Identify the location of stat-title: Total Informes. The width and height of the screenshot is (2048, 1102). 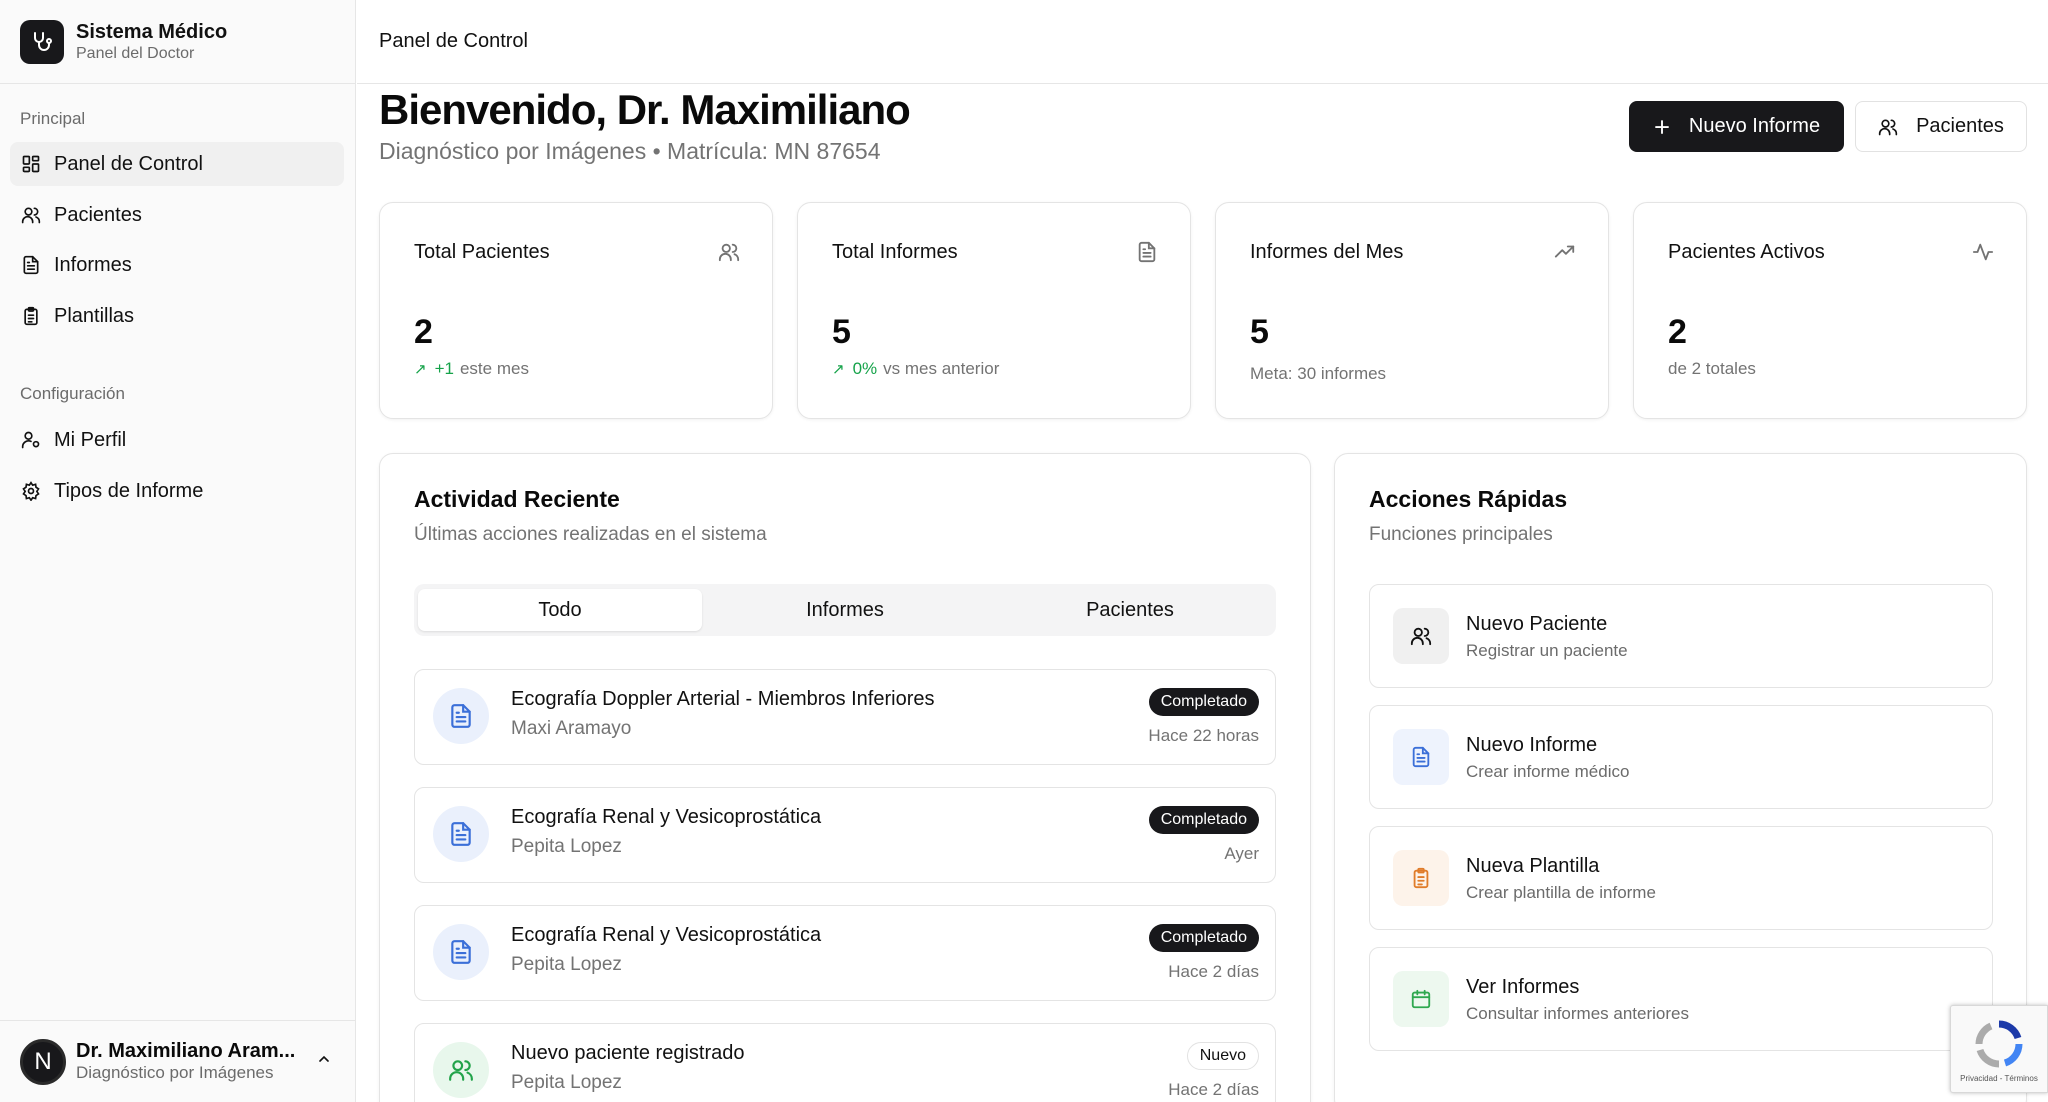
(895, 252).